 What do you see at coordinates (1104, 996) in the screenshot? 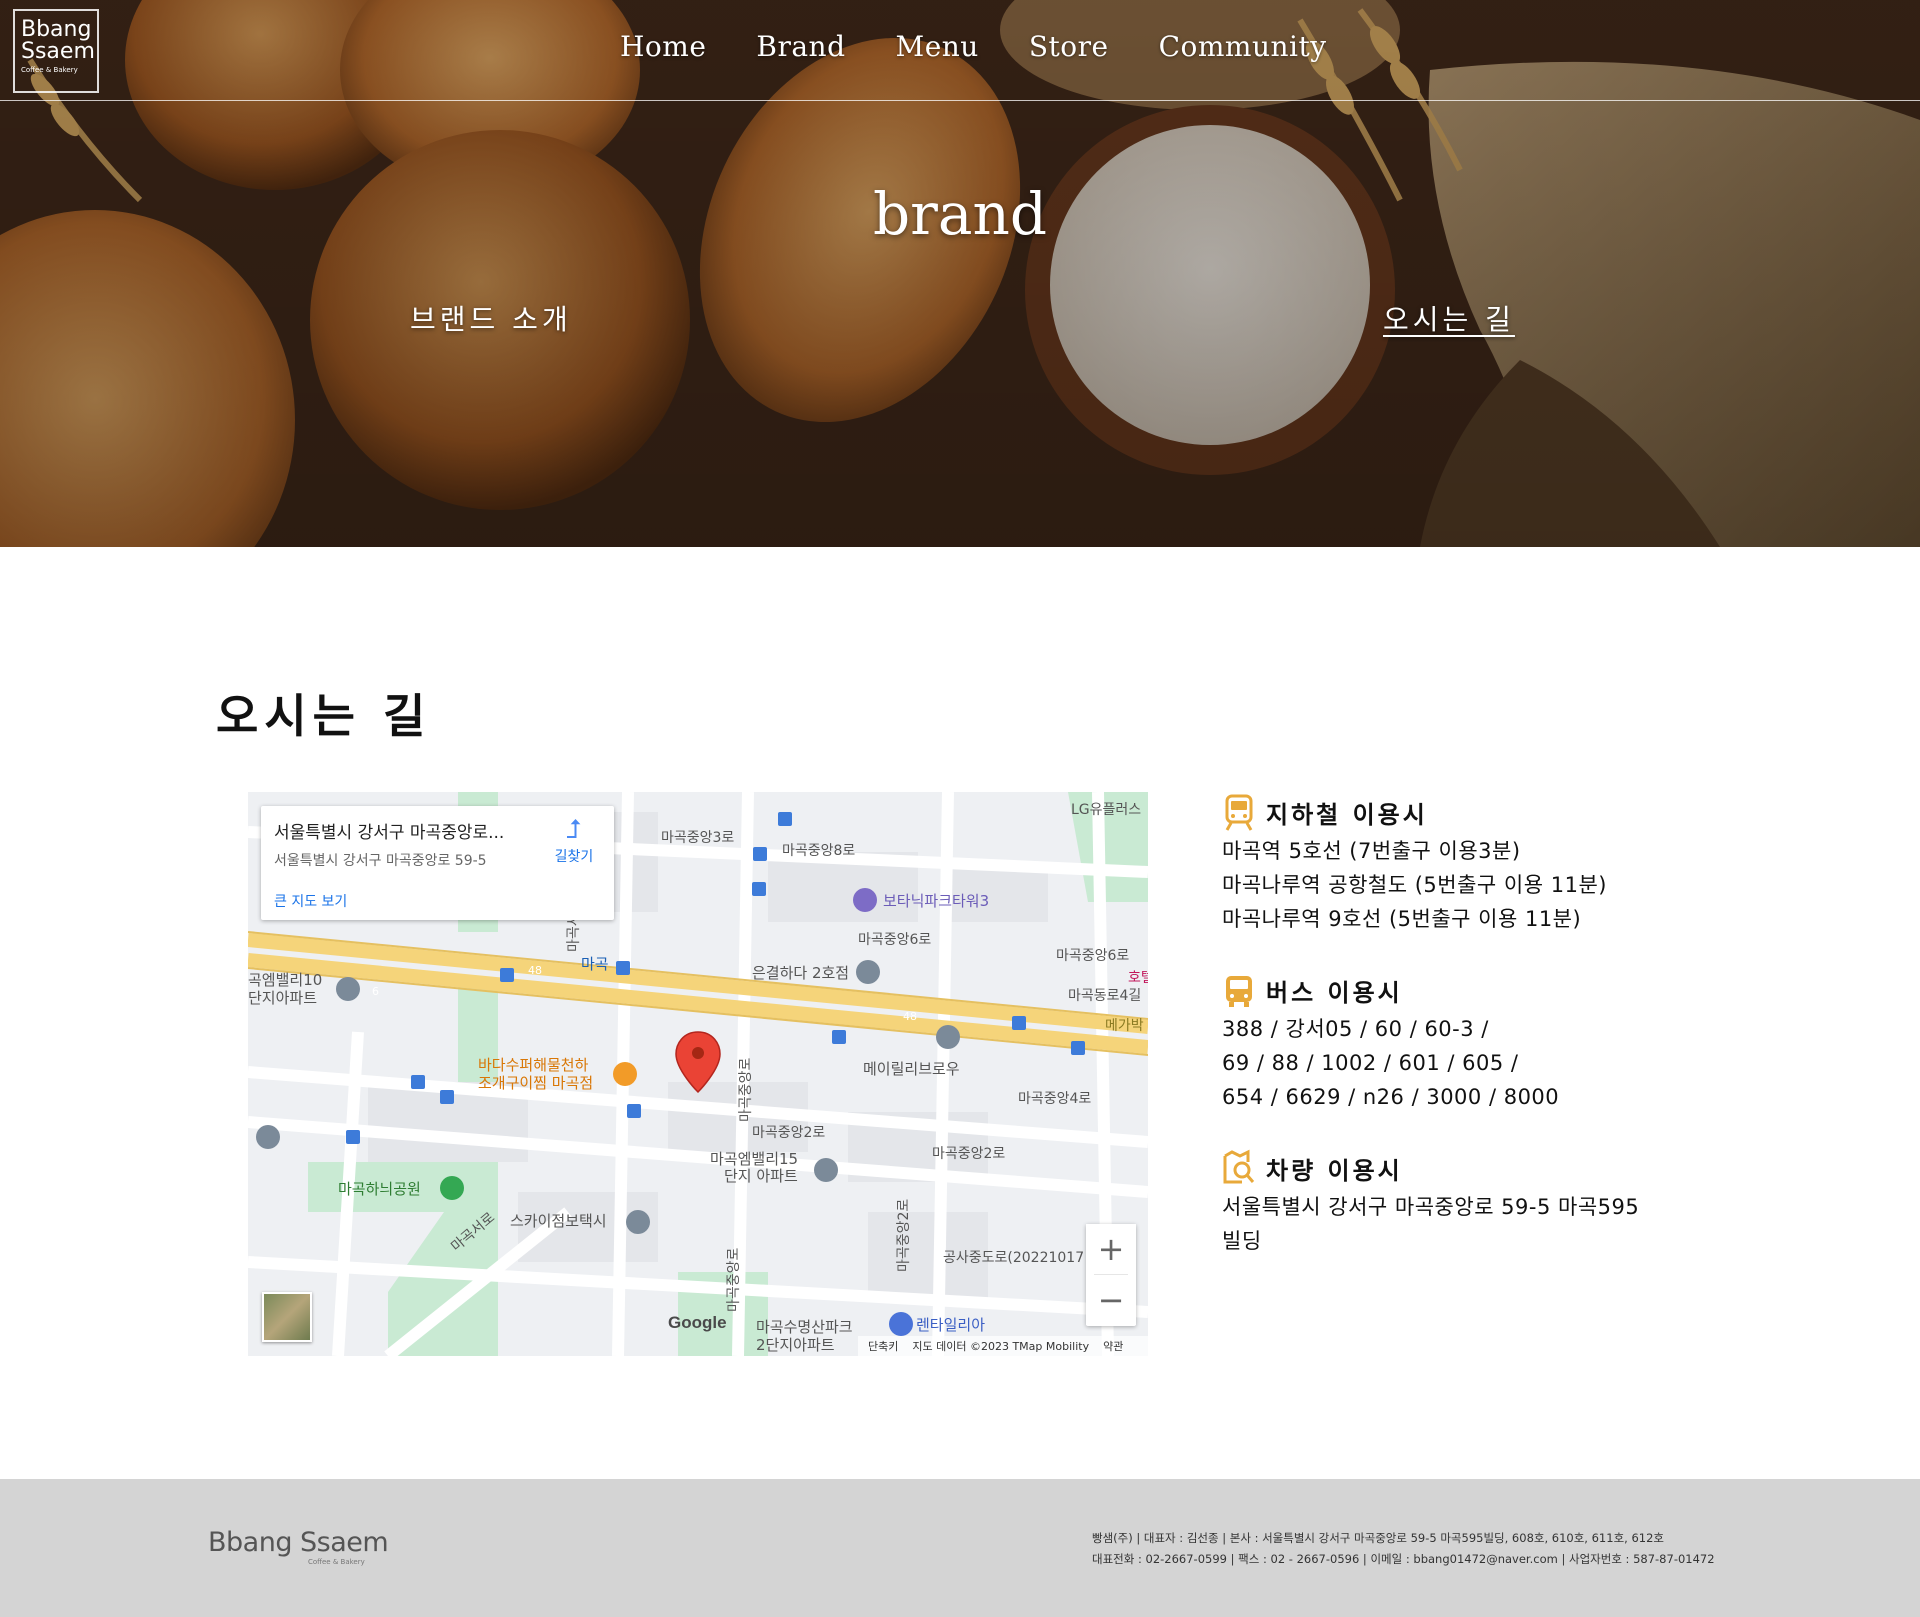
I see `map-label-road5: 마곡동로4길` at bounding box center [1104, 996].